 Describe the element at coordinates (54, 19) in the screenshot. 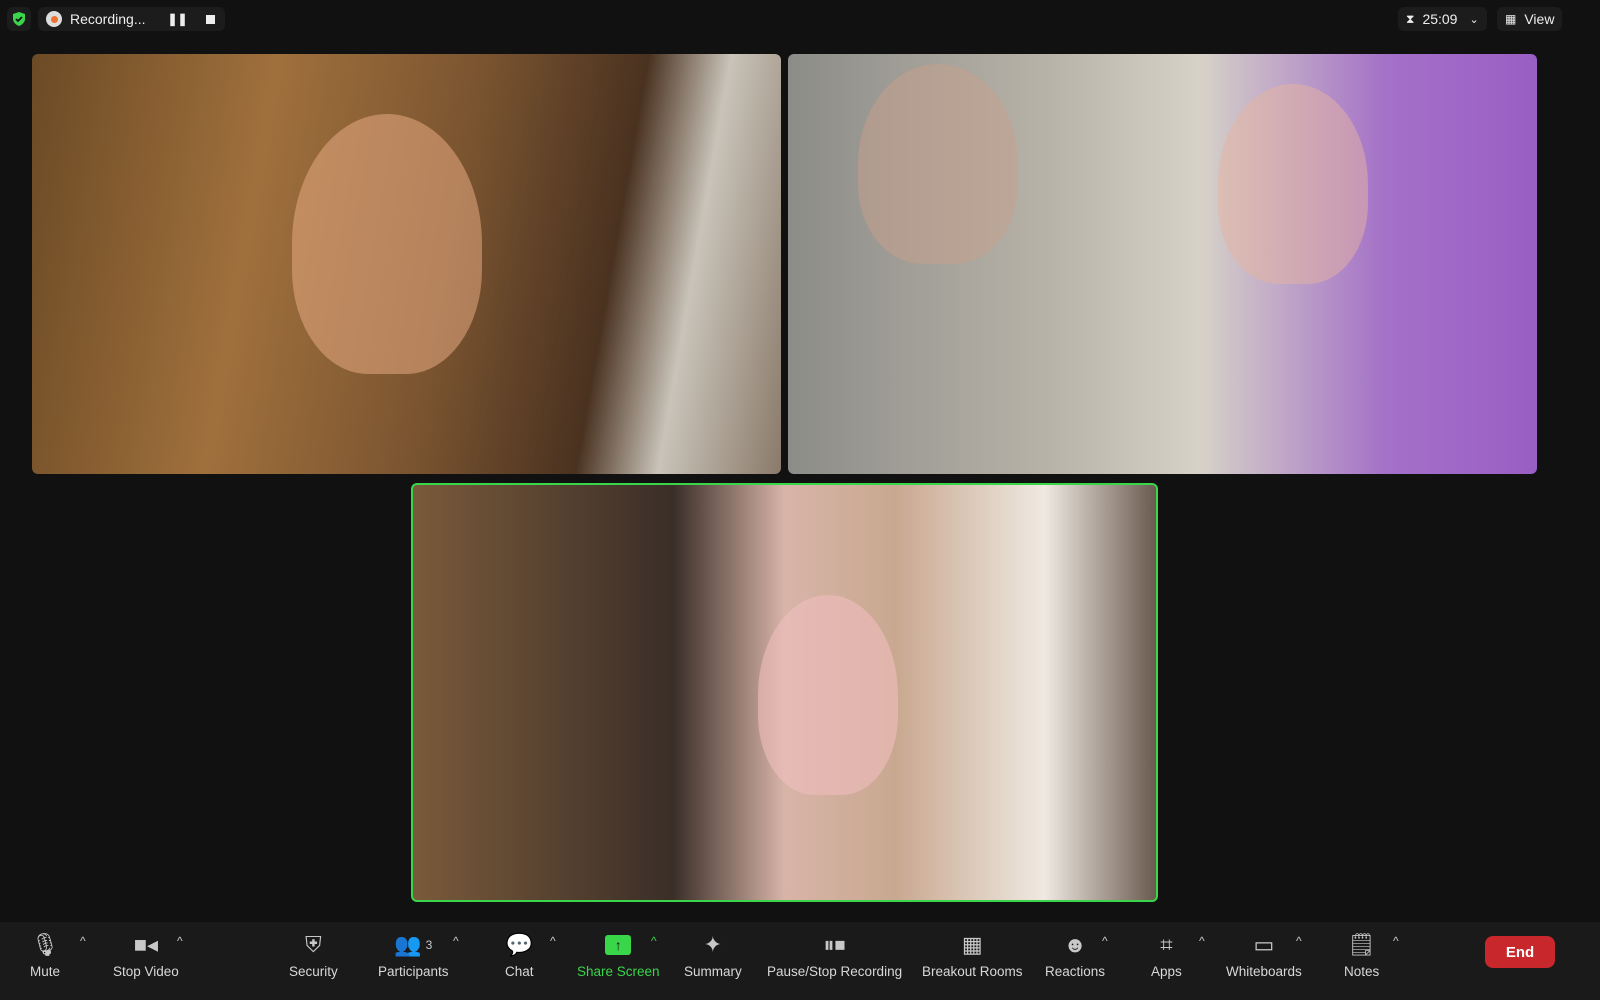

I see `recording-dot-icon` at that location.